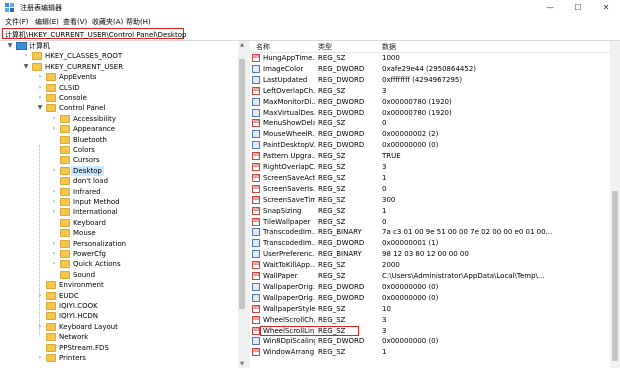 The width and height of the screenshot is (620, 368). I want to click on menu-edit: 编辑(E), so click(47, 22).